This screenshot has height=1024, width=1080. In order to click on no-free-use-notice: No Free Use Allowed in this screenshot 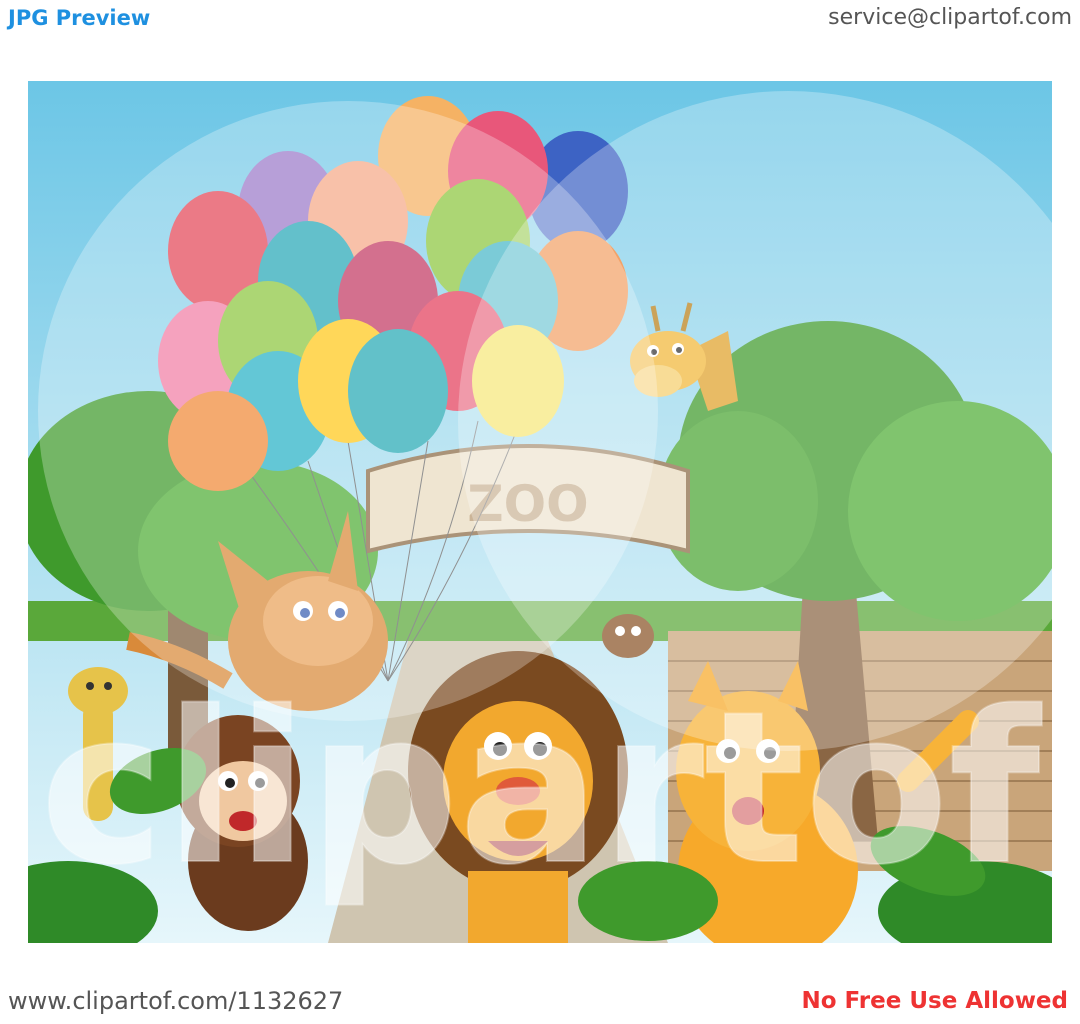, I will do `click(935, 1001)`.